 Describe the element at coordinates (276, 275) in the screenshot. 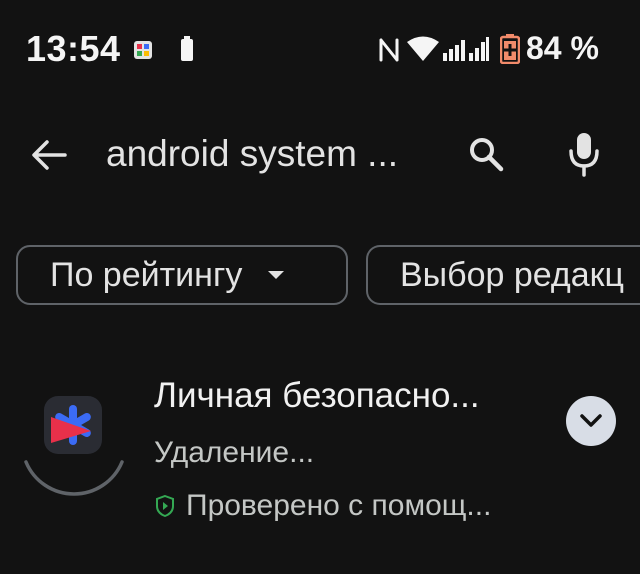

I see `dropdown-arrow-icon` at that location.